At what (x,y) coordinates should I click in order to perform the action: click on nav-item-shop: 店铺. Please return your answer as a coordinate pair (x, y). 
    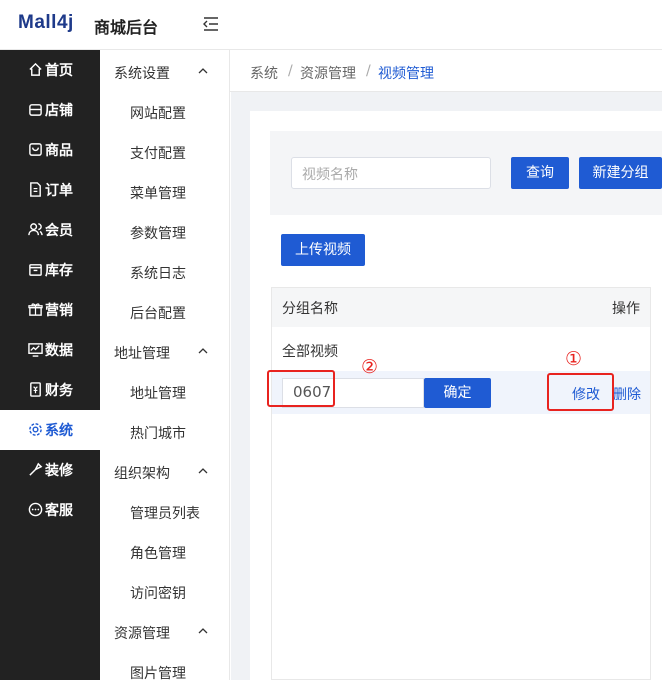
    Looking at the image, I should click on (50, 110).